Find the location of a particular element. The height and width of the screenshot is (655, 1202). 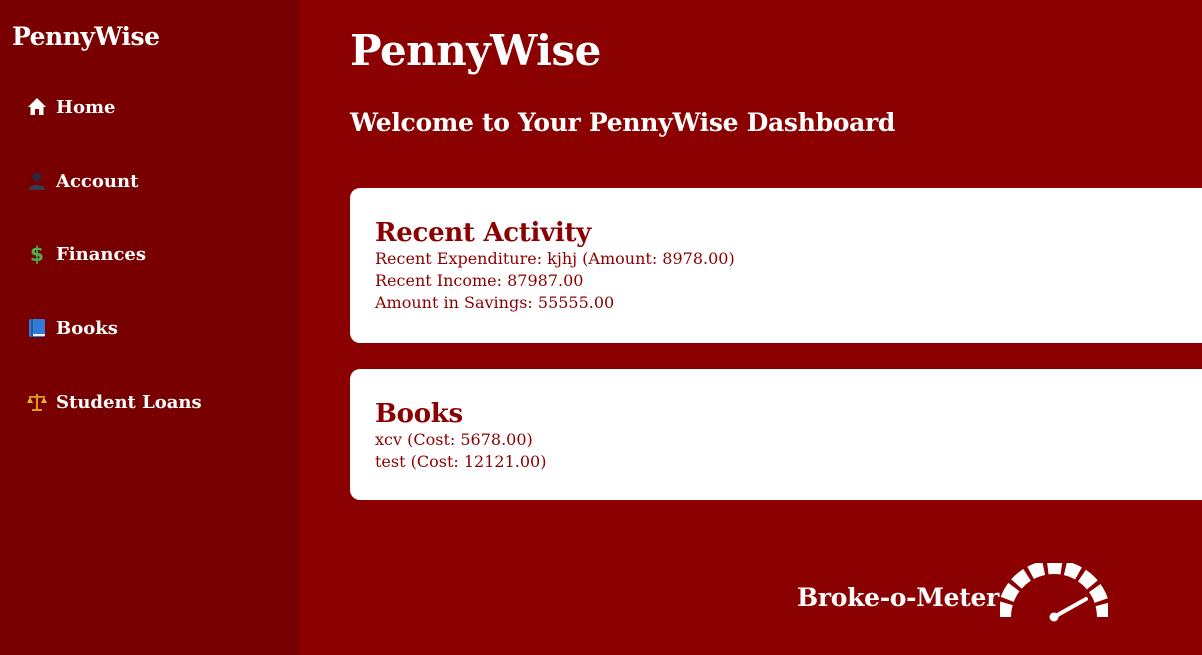

sidebar-item-books: Books is located at coordinates (72, 328).